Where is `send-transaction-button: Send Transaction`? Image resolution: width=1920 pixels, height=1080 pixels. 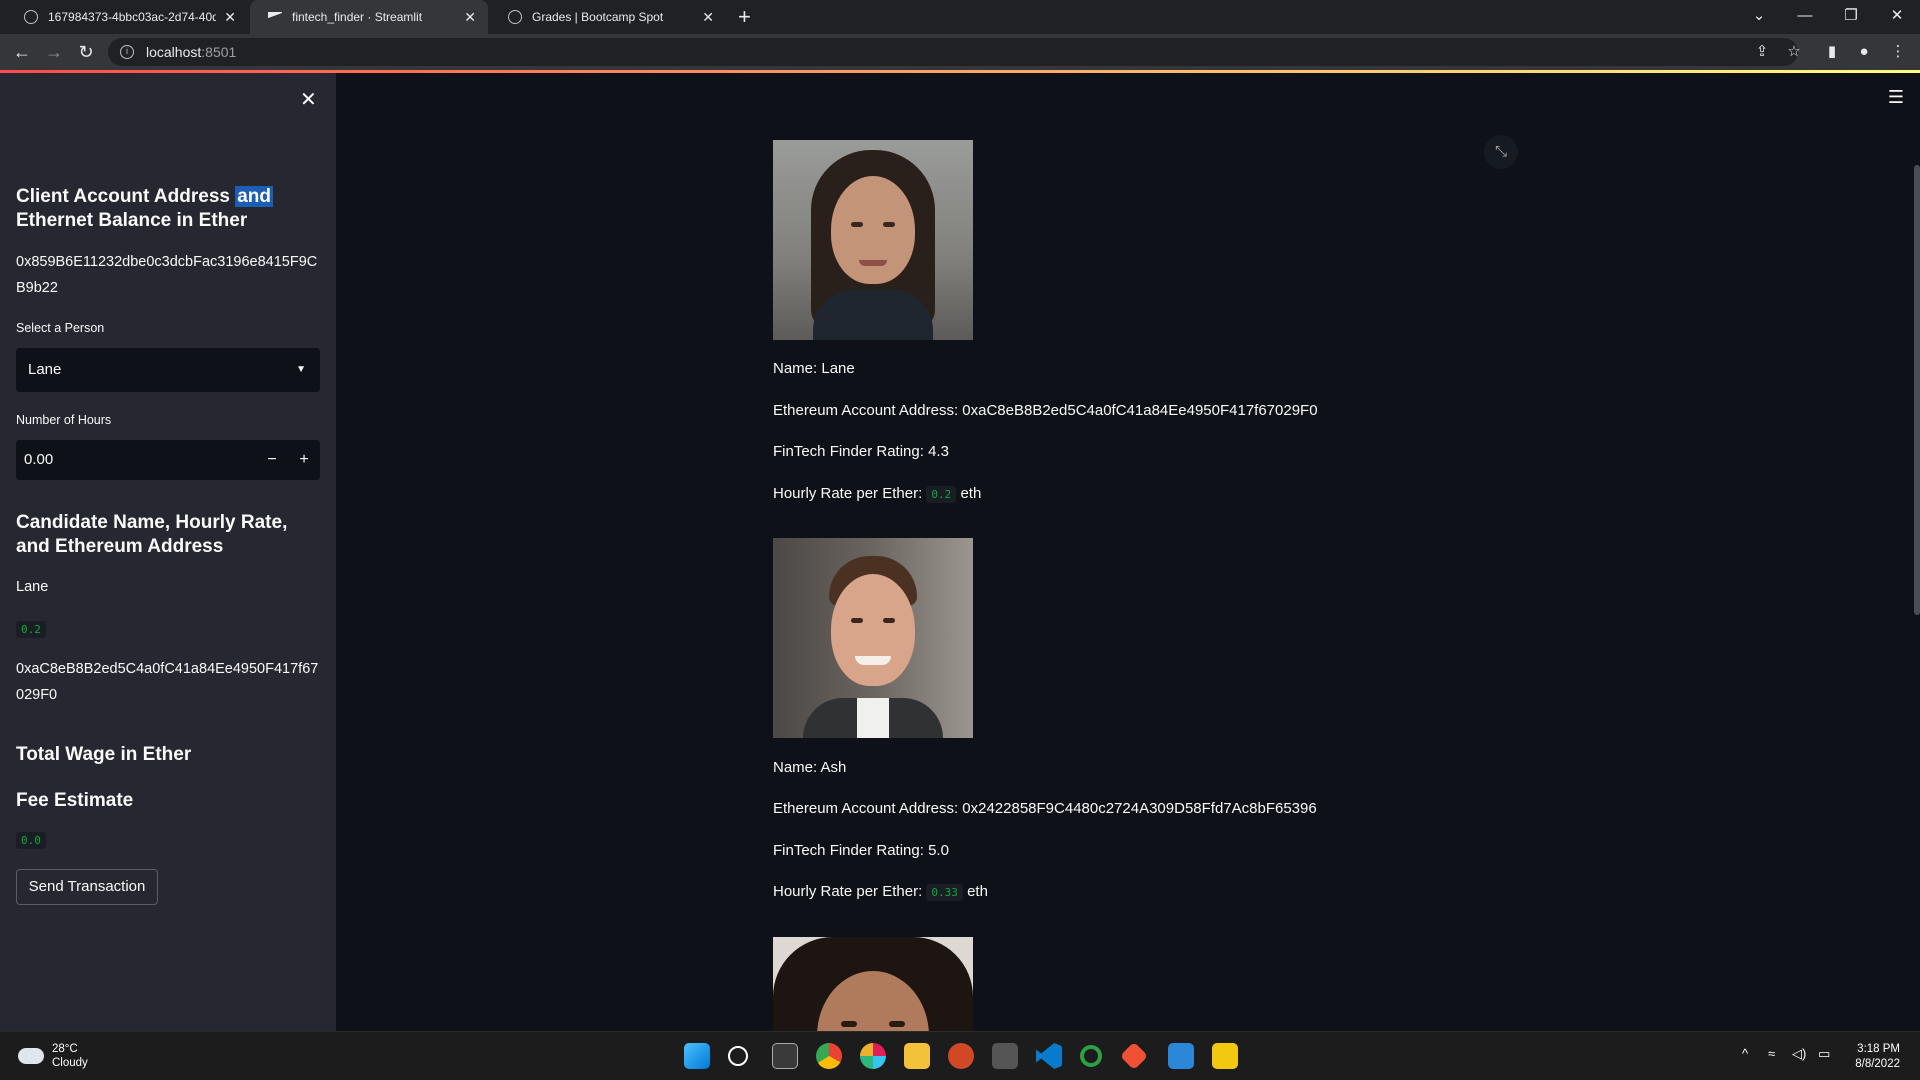 send-transaction-button: Send Transaction is located at coordinates (87, 887).